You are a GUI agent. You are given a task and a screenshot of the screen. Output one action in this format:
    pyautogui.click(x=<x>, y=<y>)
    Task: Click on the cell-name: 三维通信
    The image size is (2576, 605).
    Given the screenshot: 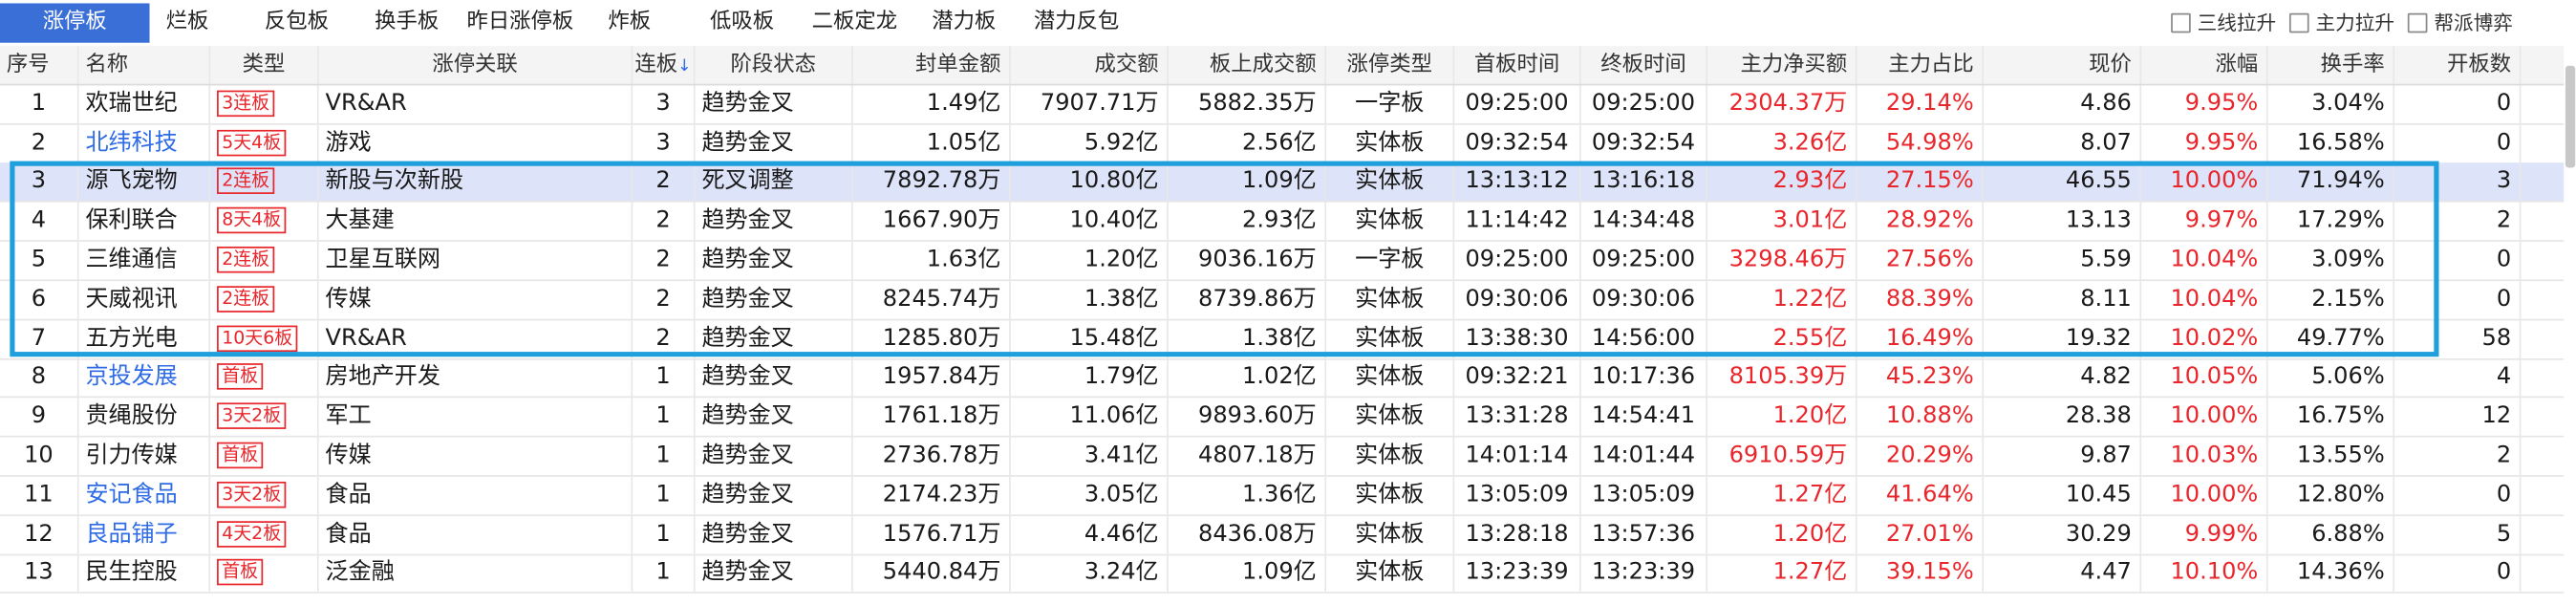 What is the action you would take?
    pyautogui.click(x=145, y=260)
    